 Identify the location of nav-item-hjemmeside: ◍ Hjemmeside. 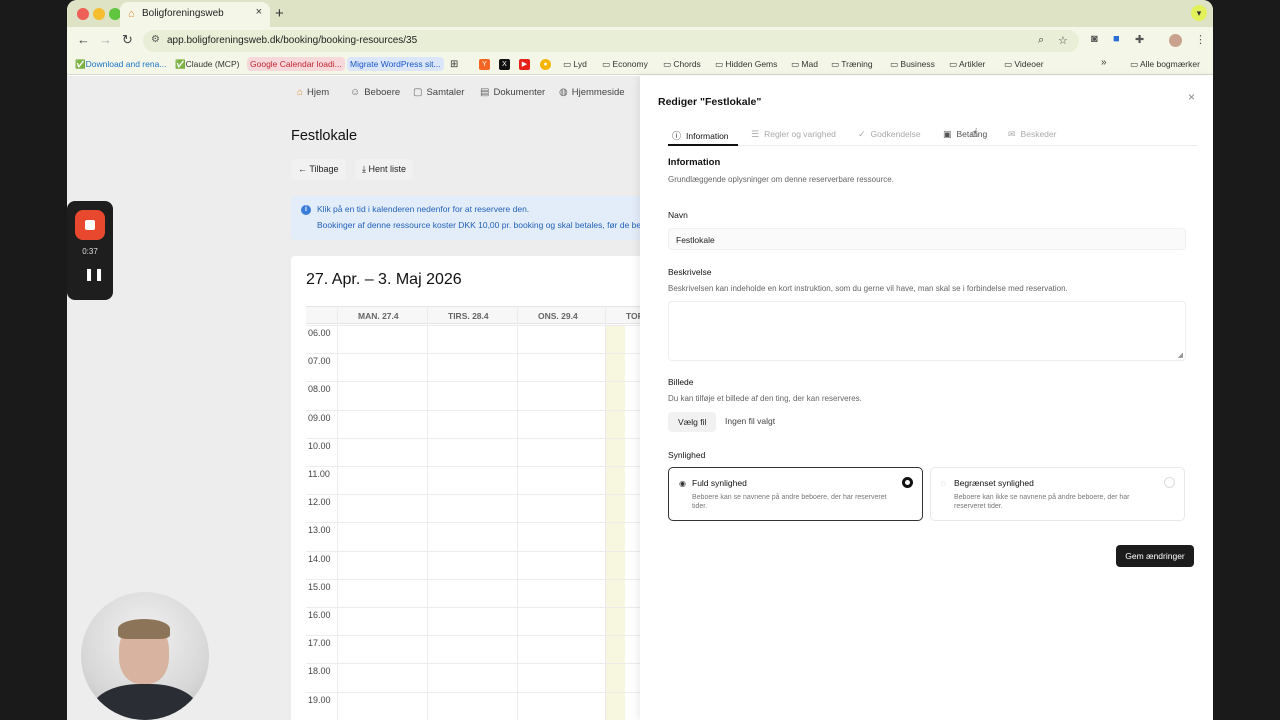
(592, 92).